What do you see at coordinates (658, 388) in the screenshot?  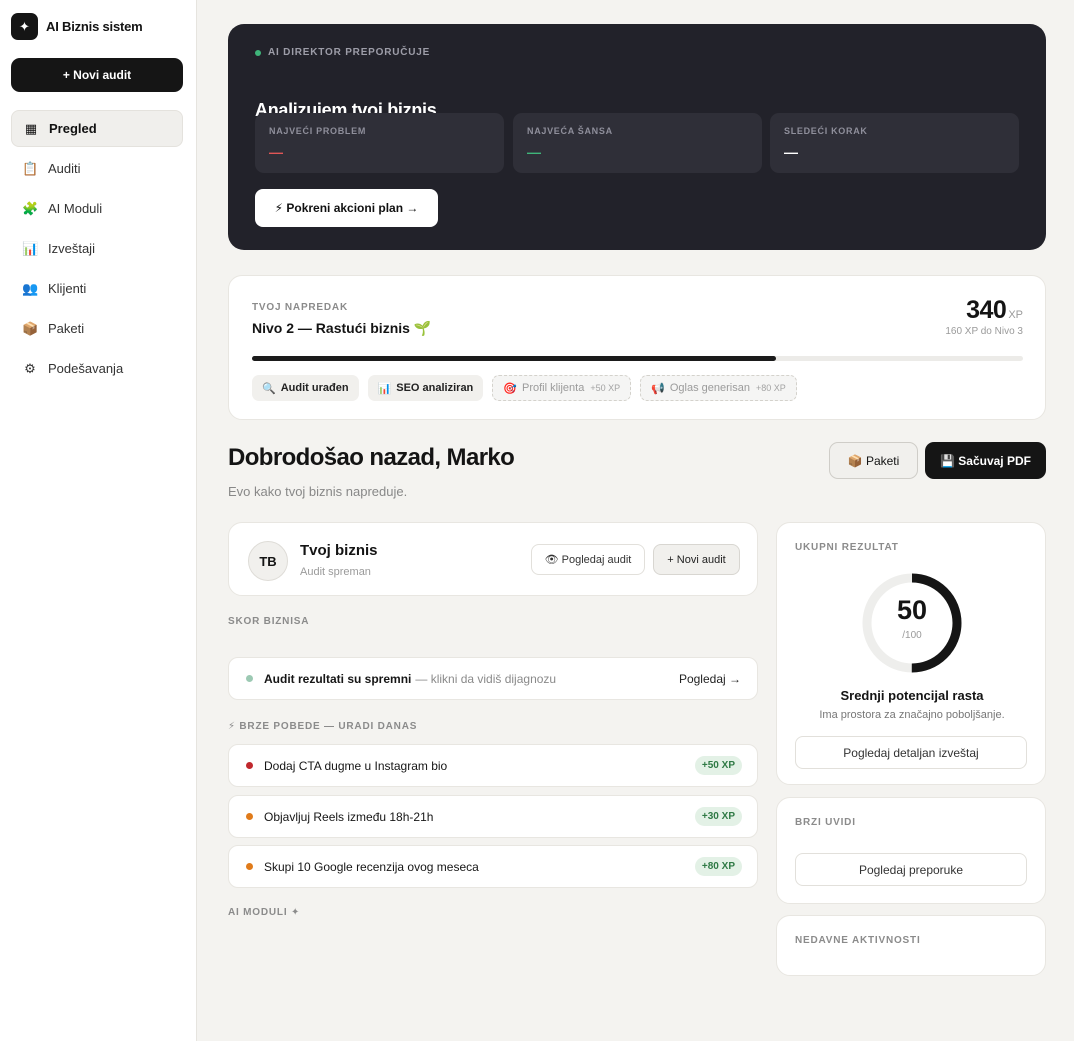 I see `megaphone-icon: 📢` at bounding box center [658, 388].